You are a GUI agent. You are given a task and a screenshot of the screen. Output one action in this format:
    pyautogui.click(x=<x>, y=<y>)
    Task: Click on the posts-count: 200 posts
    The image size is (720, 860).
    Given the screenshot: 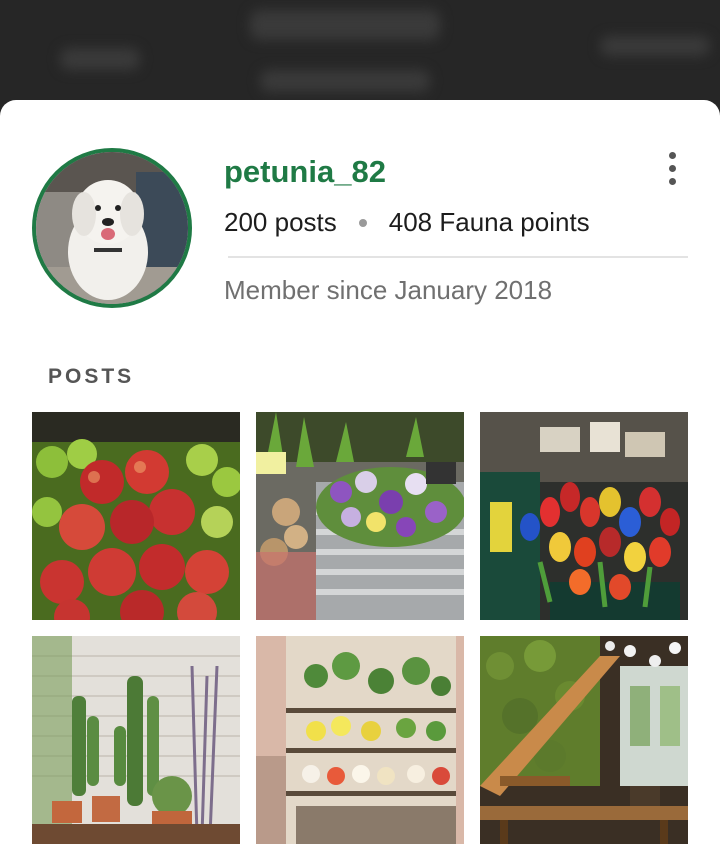 What is the action you would take?
    pyautogui.click(x=280, y=222)
    